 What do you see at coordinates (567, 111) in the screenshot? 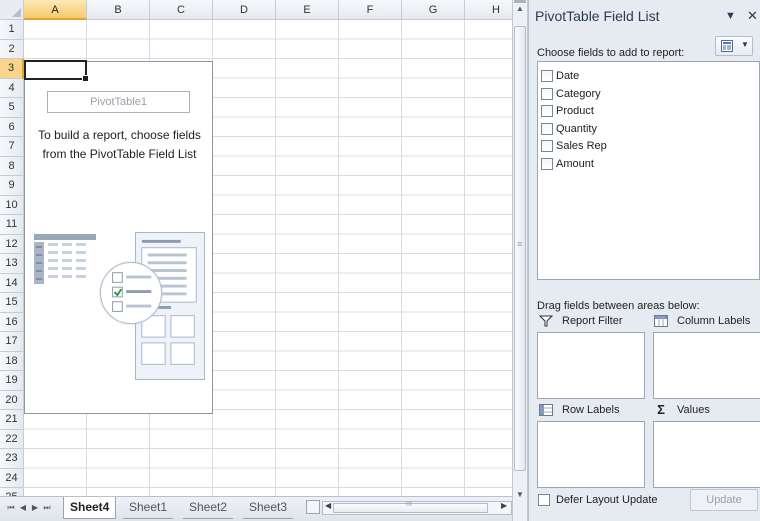
I see `field-product: Product` at bounding box center [567, 111].